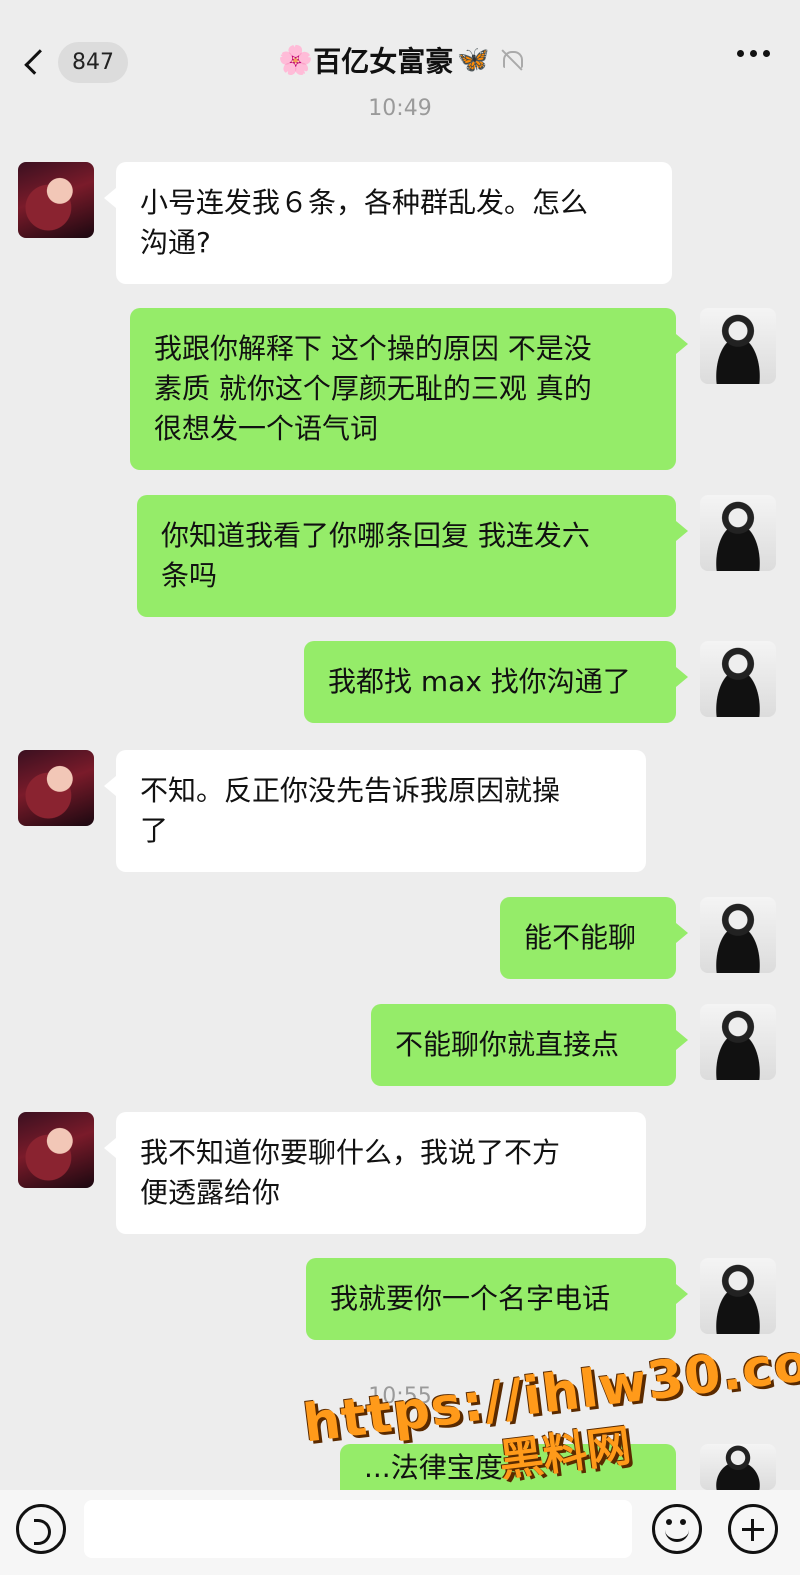  What do you see at coordinates (511, 60) in the screenshot?
I see `mute-bell-icon` at bounding box center [511, 60].